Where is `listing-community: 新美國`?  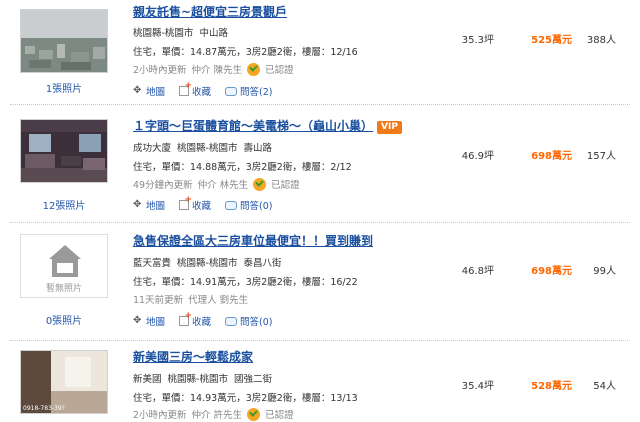
listing-community: 新美國 is located at coordinates (147, 379).